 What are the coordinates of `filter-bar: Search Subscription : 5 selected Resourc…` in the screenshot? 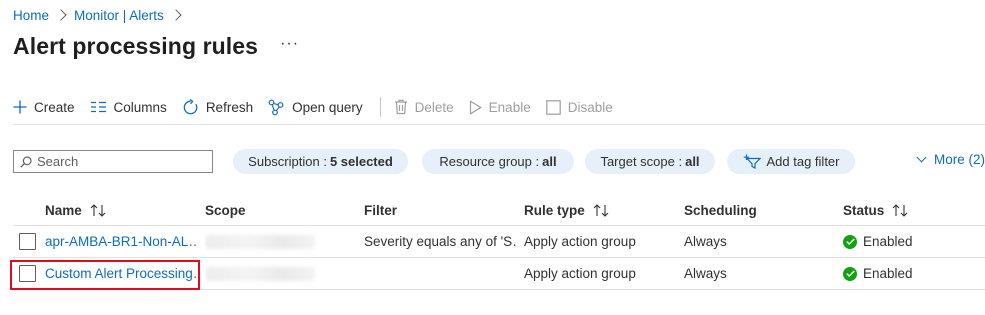 It's located at (499, 162).